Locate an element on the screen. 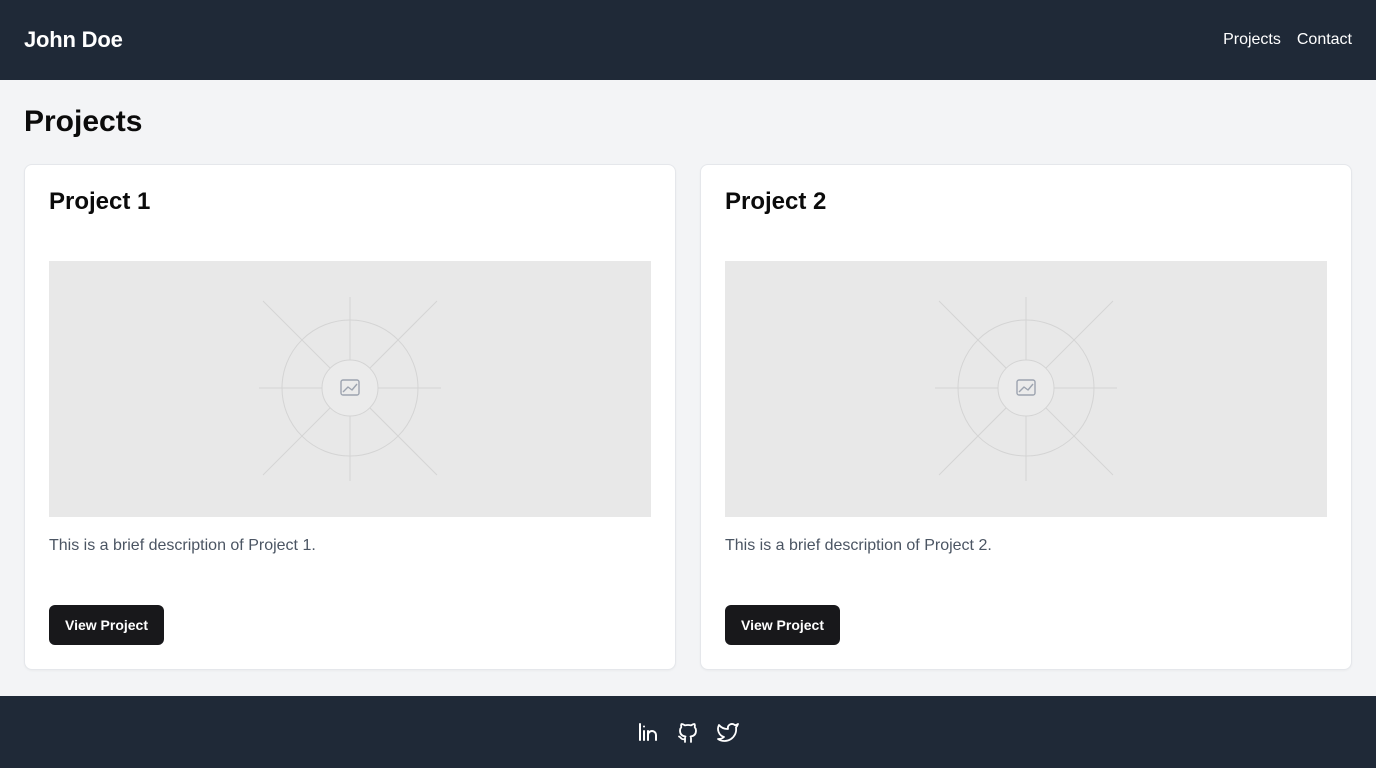 This screenshot has height=768, width=1376. linkedin-link is located at coordinates (648, 732).